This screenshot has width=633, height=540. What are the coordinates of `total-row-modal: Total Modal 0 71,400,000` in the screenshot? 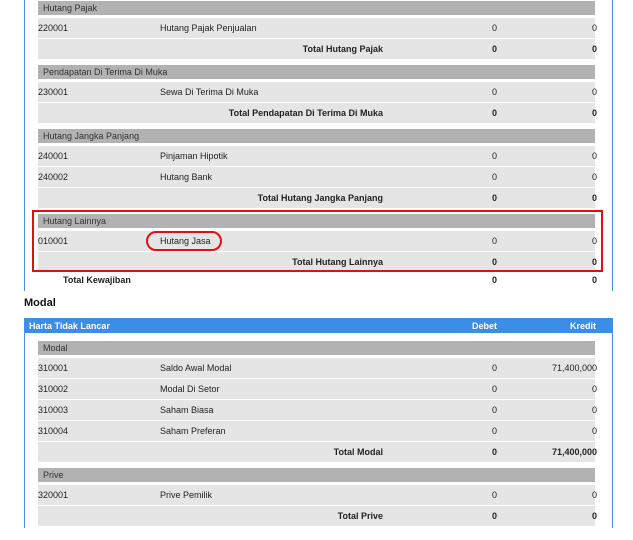 It's located at (317, 452).